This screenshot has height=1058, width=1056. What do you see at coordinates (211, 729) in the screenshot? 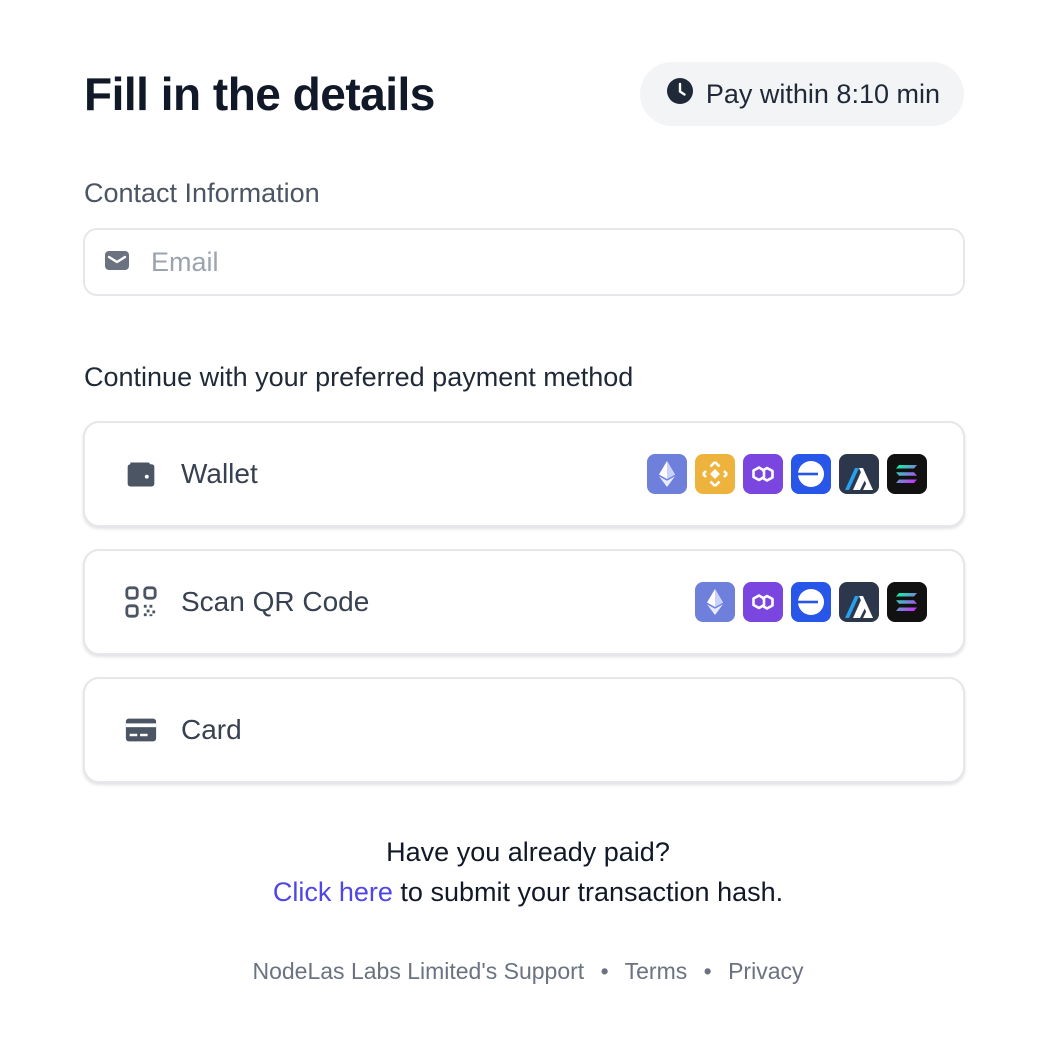
I see `card-label: Card` at bounding box center [211, 729].